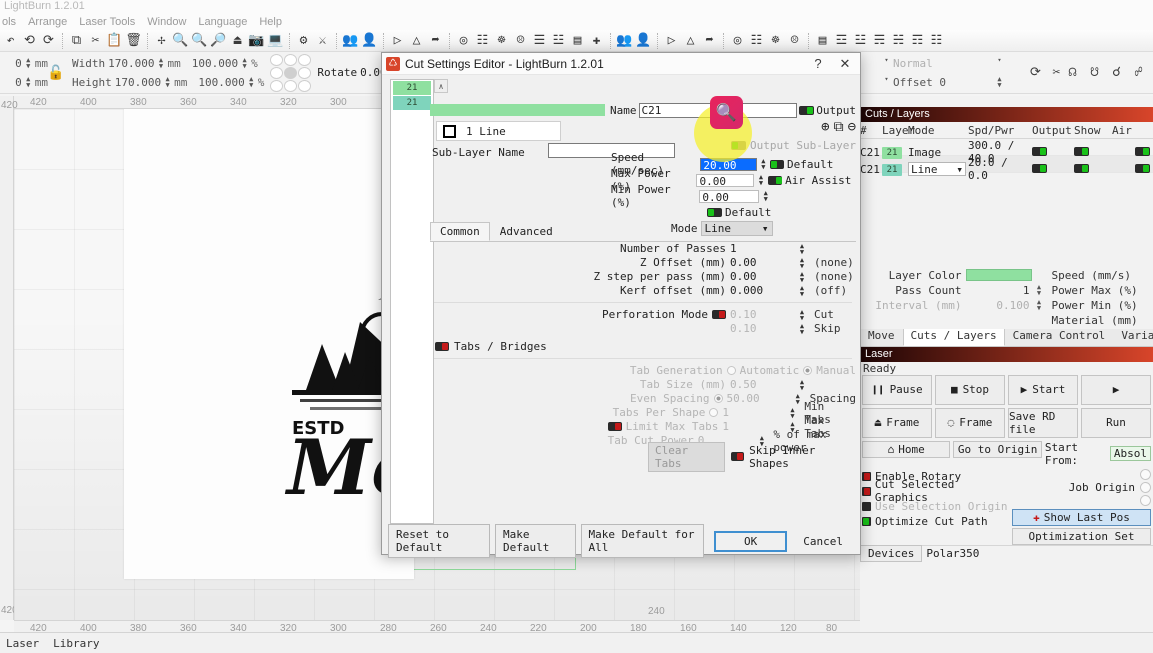  I want to click on camera-icon: 📷, so click(256, 40).